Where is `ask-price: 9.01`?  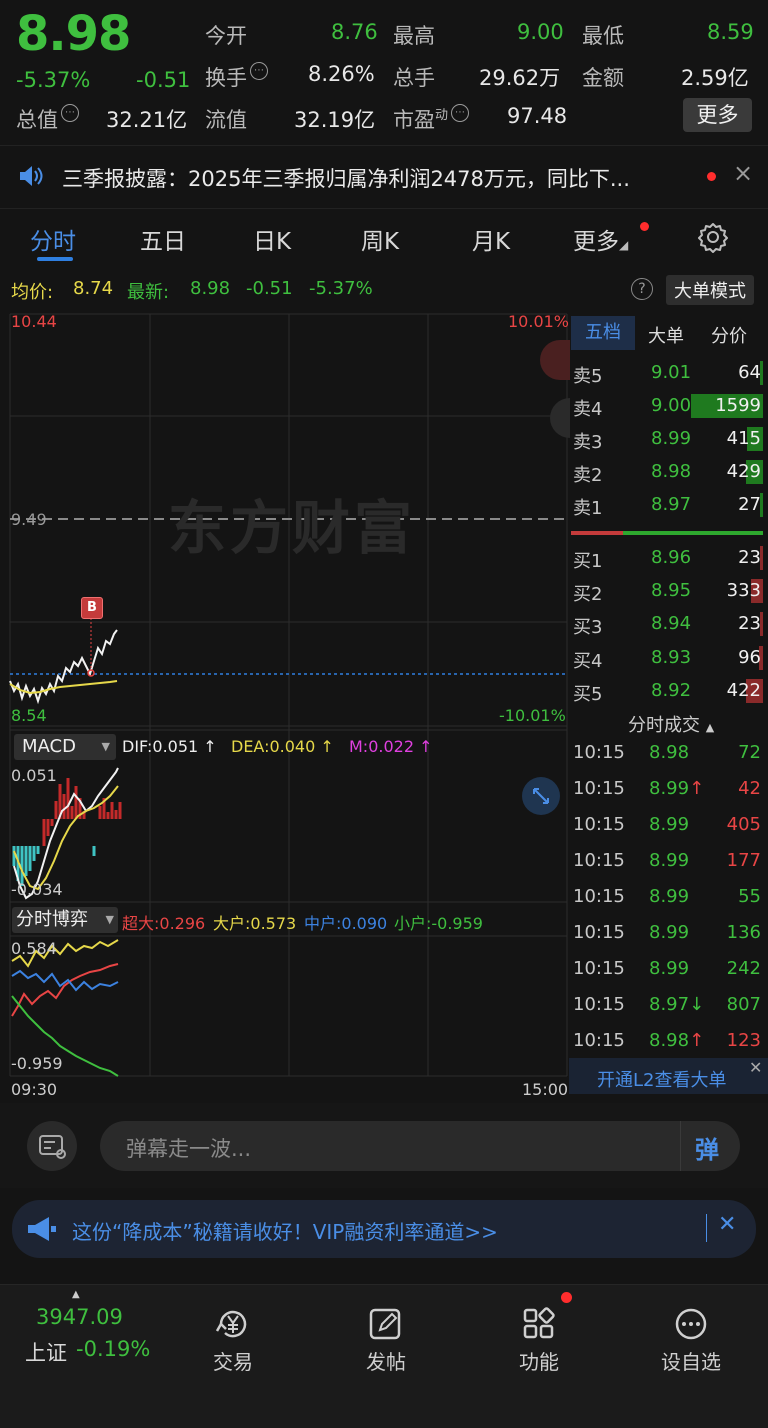
ask-price: 9.01 is located at coordinates (671, 372).